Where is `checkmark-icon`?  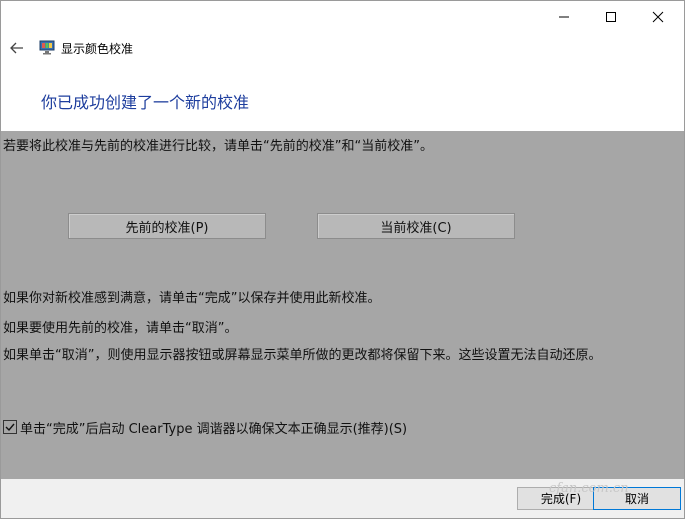 checkmark-icon is located at coordinates (10, 427).